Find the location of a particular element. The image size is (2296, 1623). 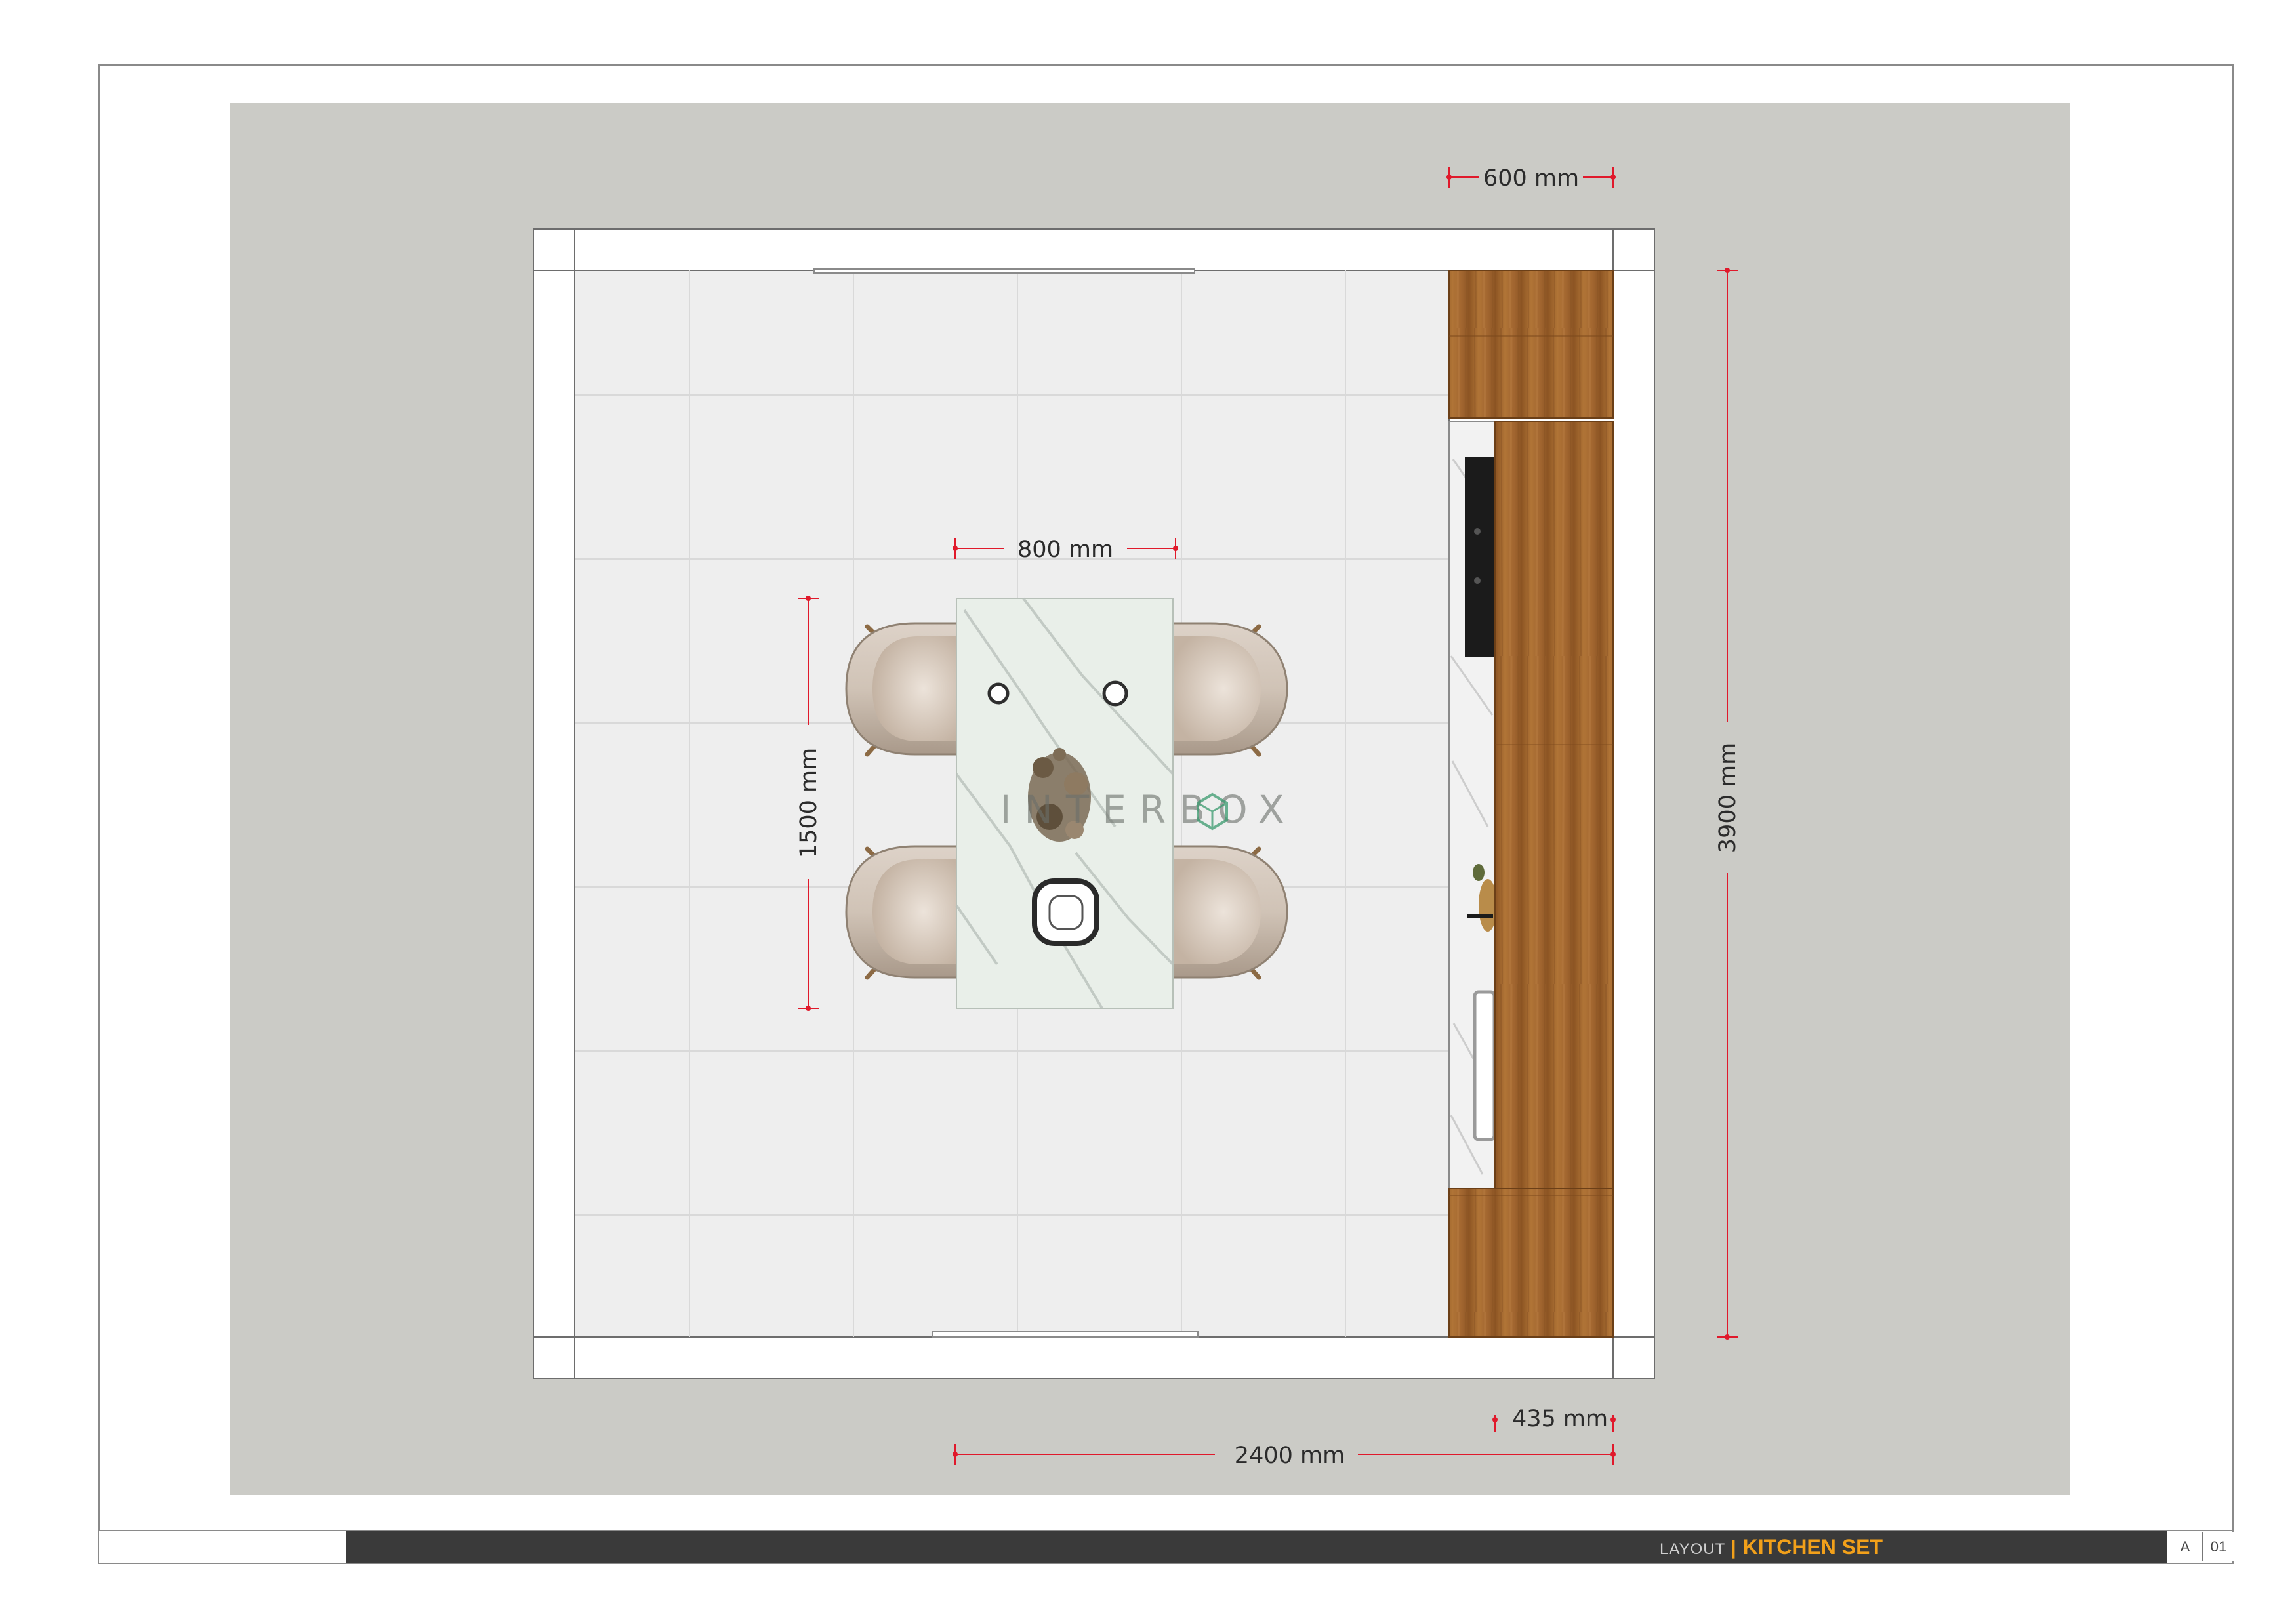

watermark-text: INTERBOX is located at coordinates (1148, 809).